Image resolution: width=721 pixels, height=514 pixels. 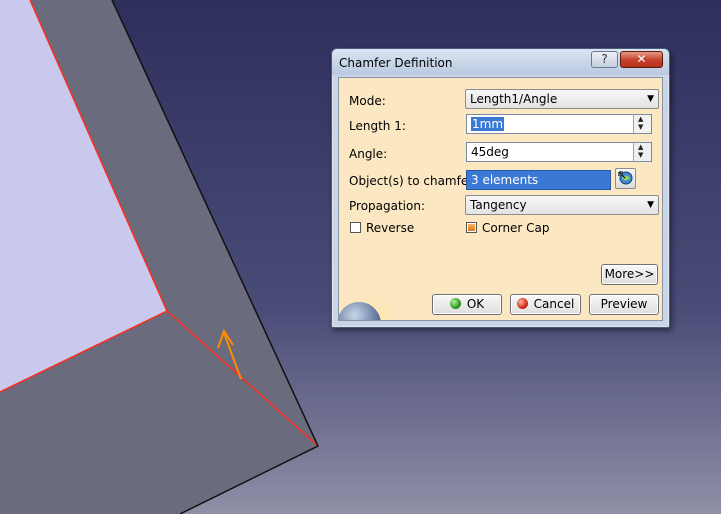 I want to click on dialog-titlebar: Chamfer Definition ? ✕, so click(x=500, y=62).